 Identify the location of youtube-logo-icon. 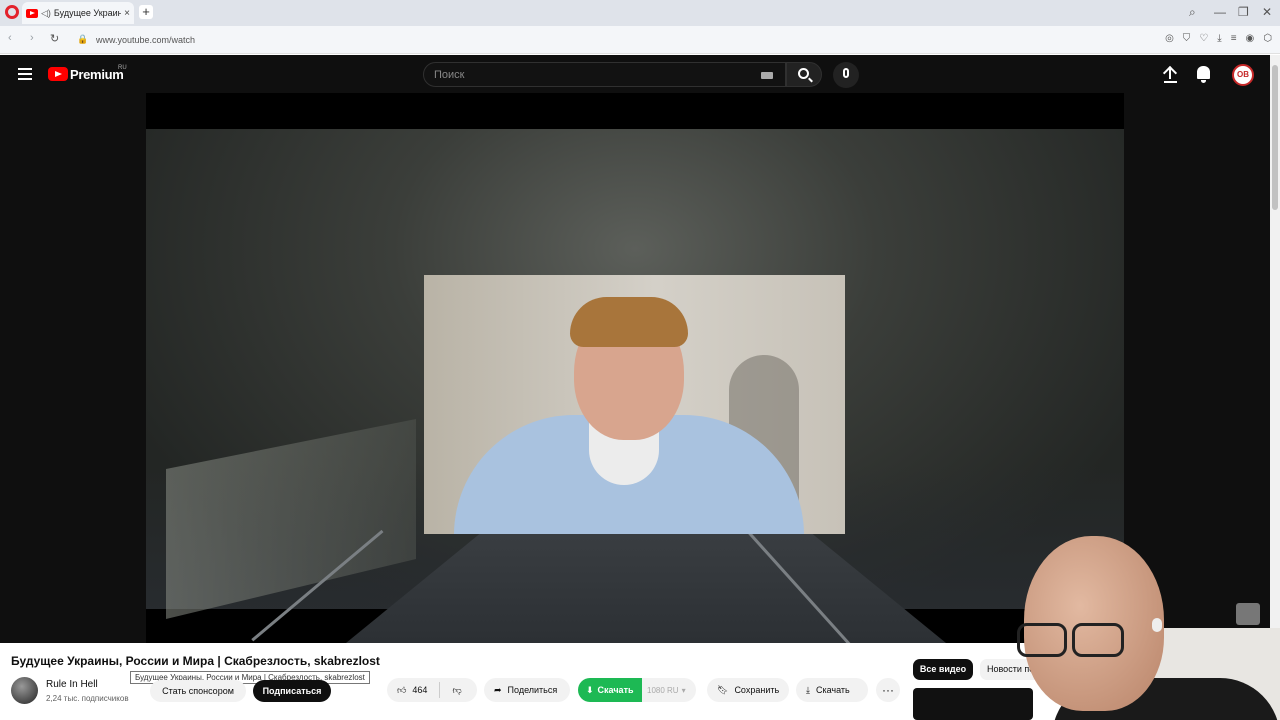
(58, 74).